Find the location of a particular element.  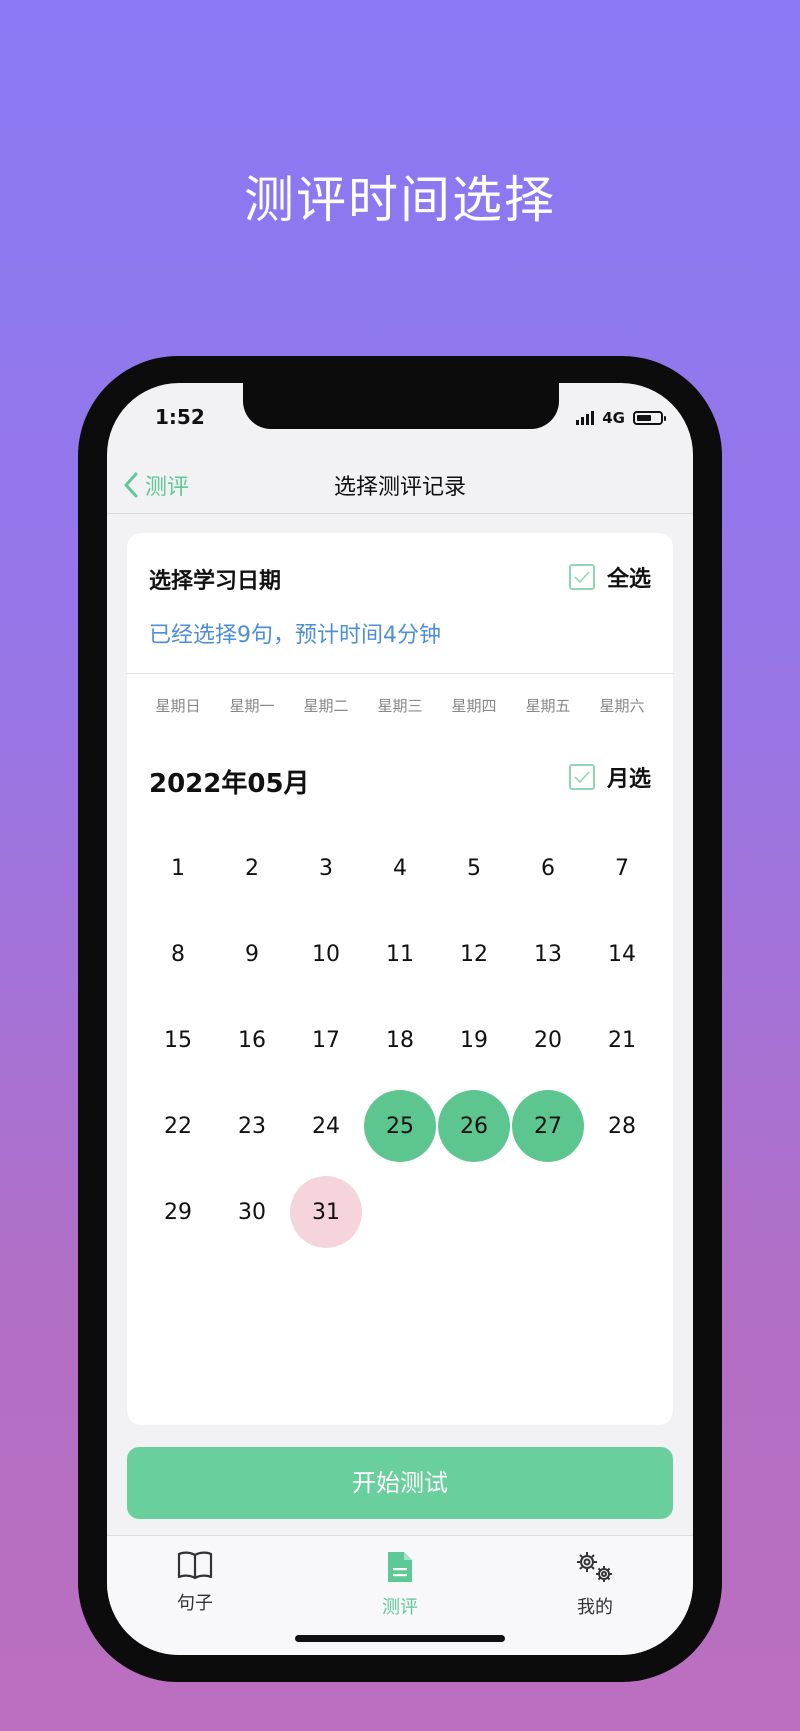

calendar-day-cell: 16 is located at coordinates (252, 1040).